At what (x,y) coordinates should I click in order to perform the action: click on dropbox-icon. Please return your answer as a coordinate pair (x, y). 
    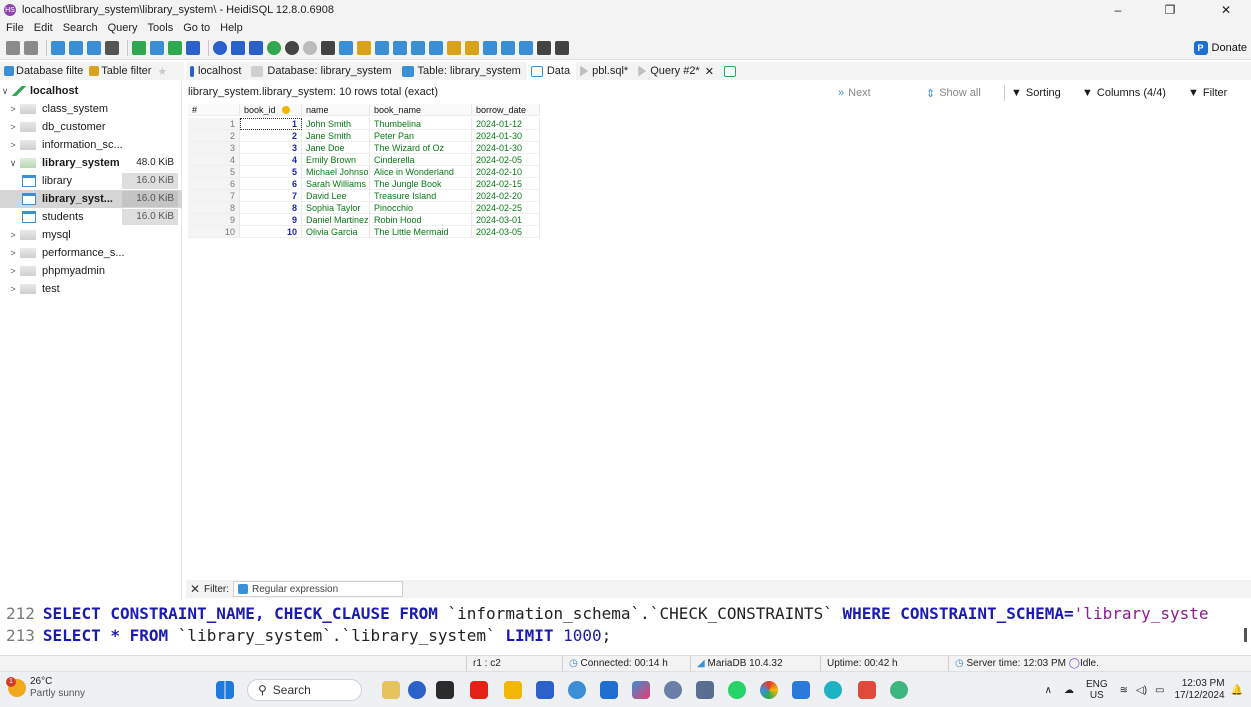
    Looking at the image, I should click on (609, 690).